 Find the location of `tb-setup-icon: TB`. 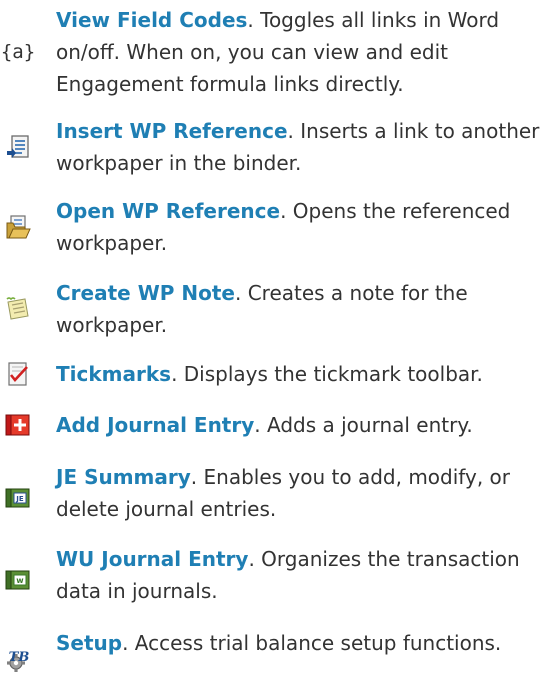

tb-setup-icon: TB is located at coordinates (18, 659).